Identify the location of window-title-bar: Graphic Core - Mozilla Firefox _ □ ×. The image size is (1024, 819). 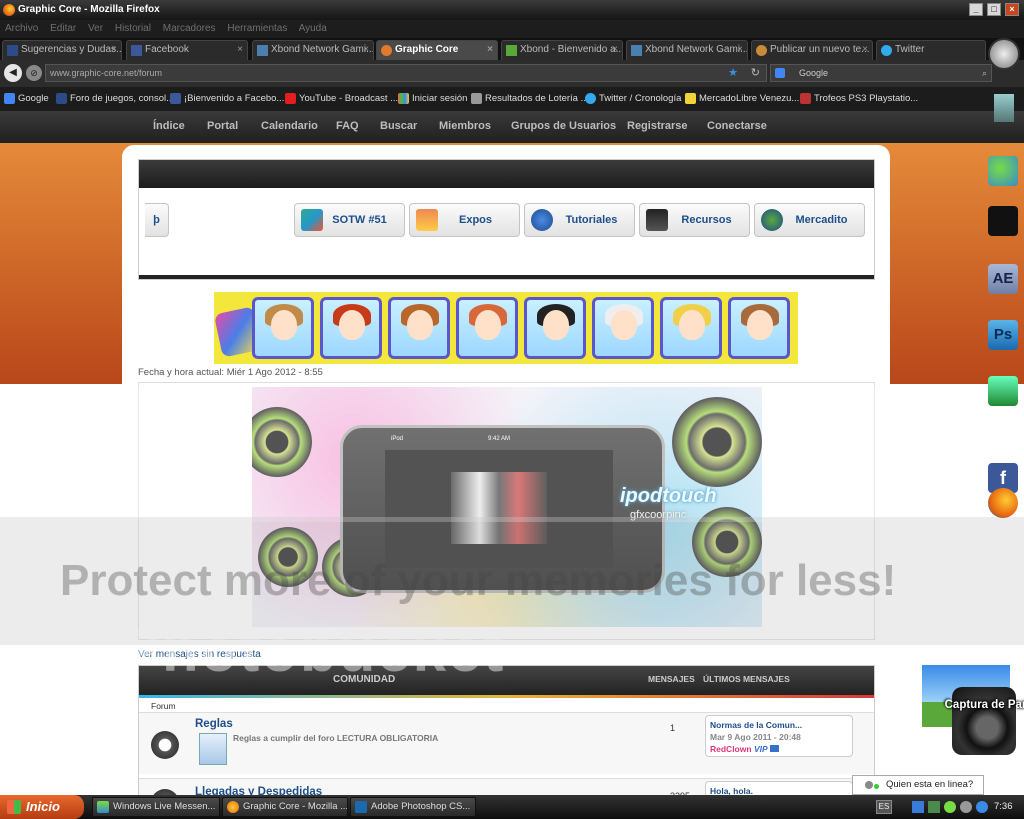
(512, 10).